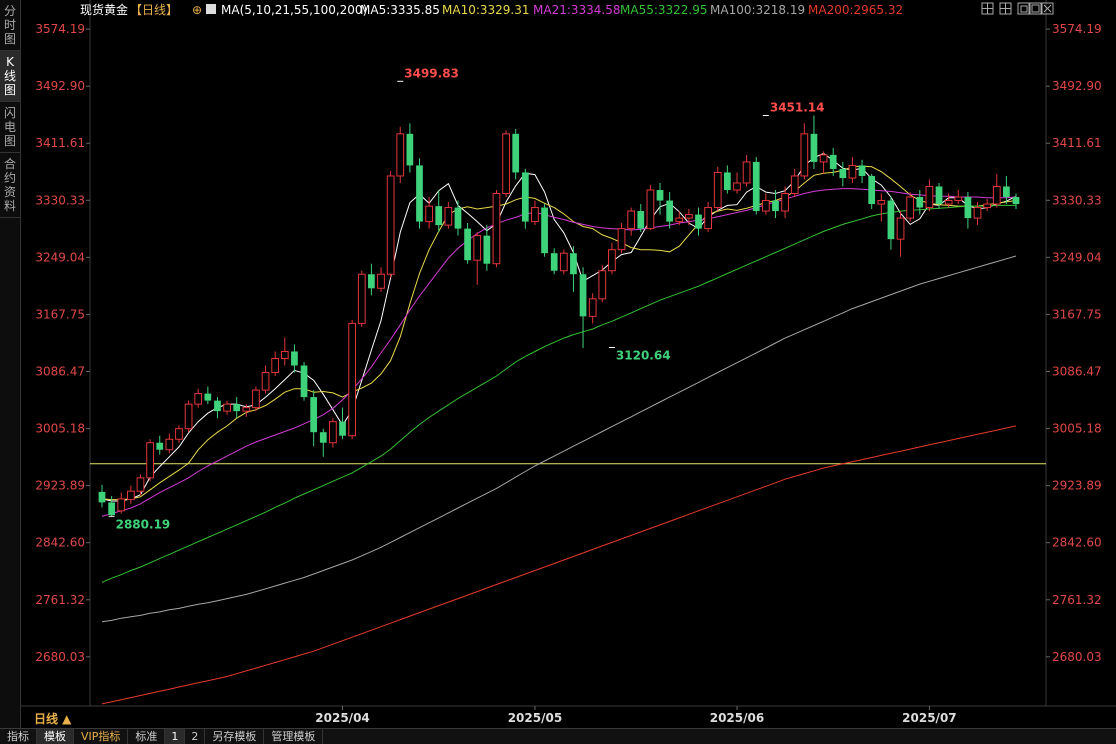  I want to click on layout-1-tab: 1, so click(175, 736).